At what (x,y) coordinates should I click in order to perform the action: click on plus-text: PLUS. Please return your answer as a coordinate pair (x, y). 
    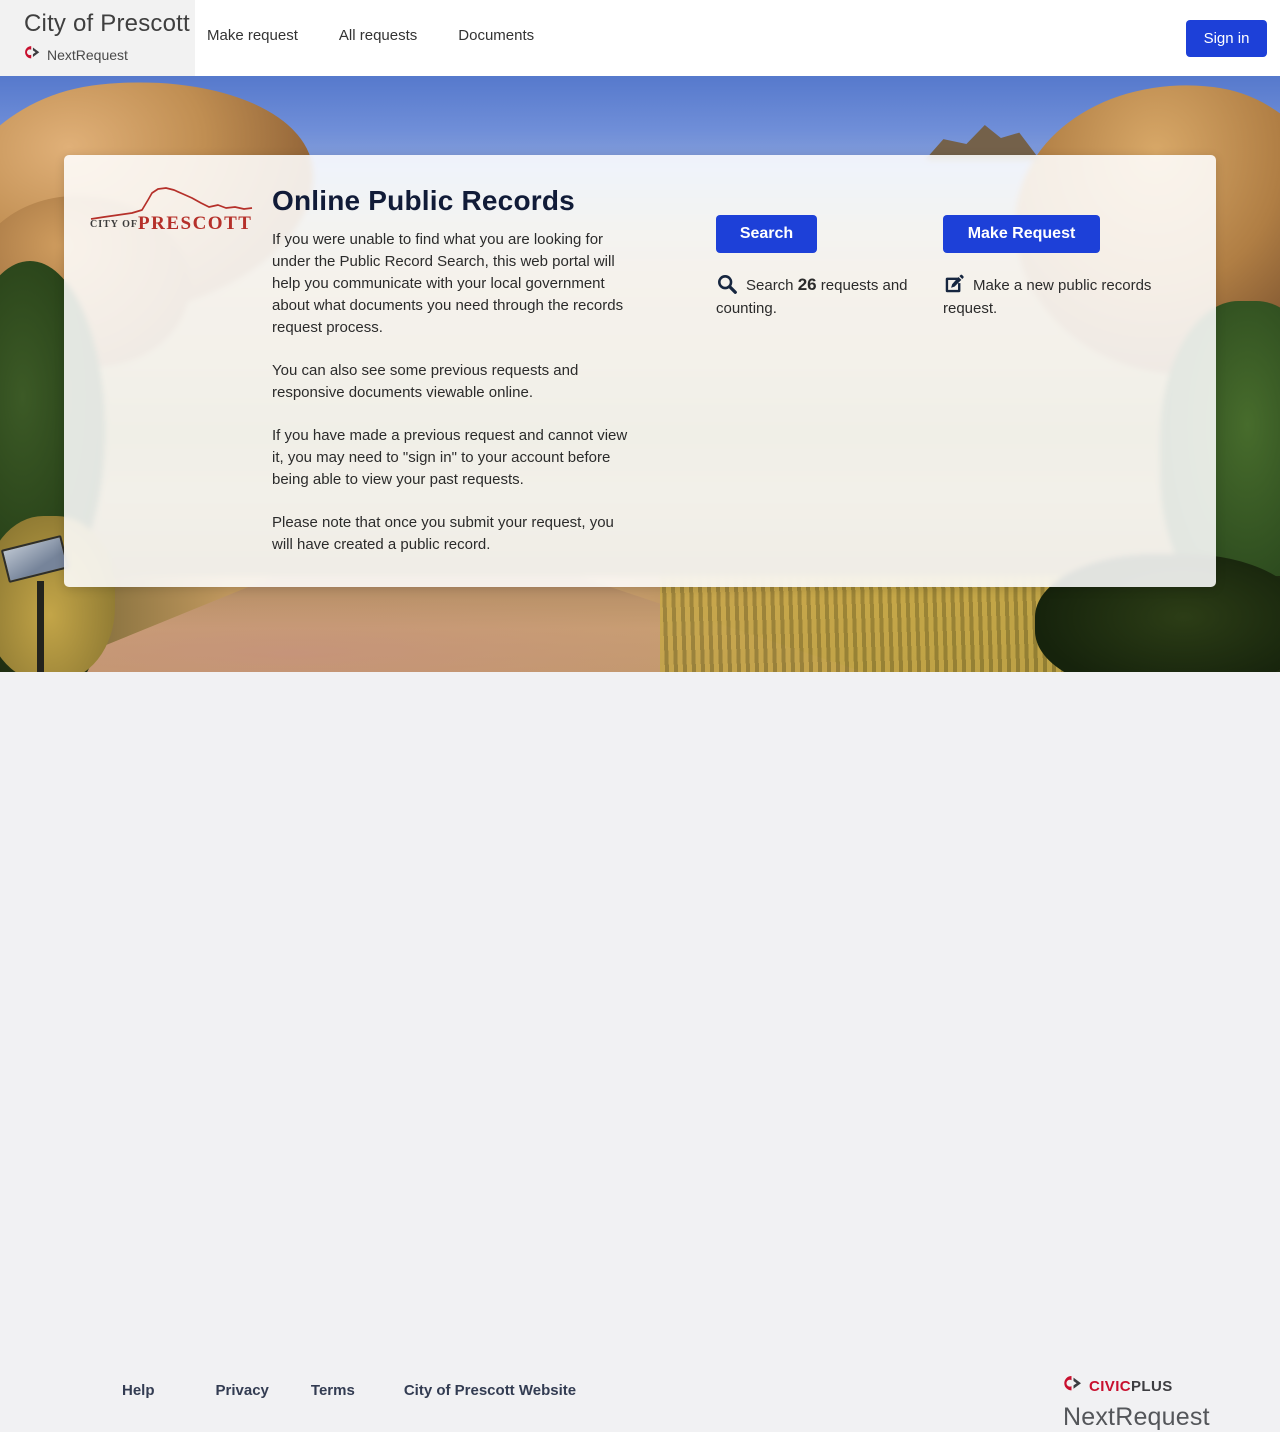
    Looking at the image, I should click on (1152, 1386).